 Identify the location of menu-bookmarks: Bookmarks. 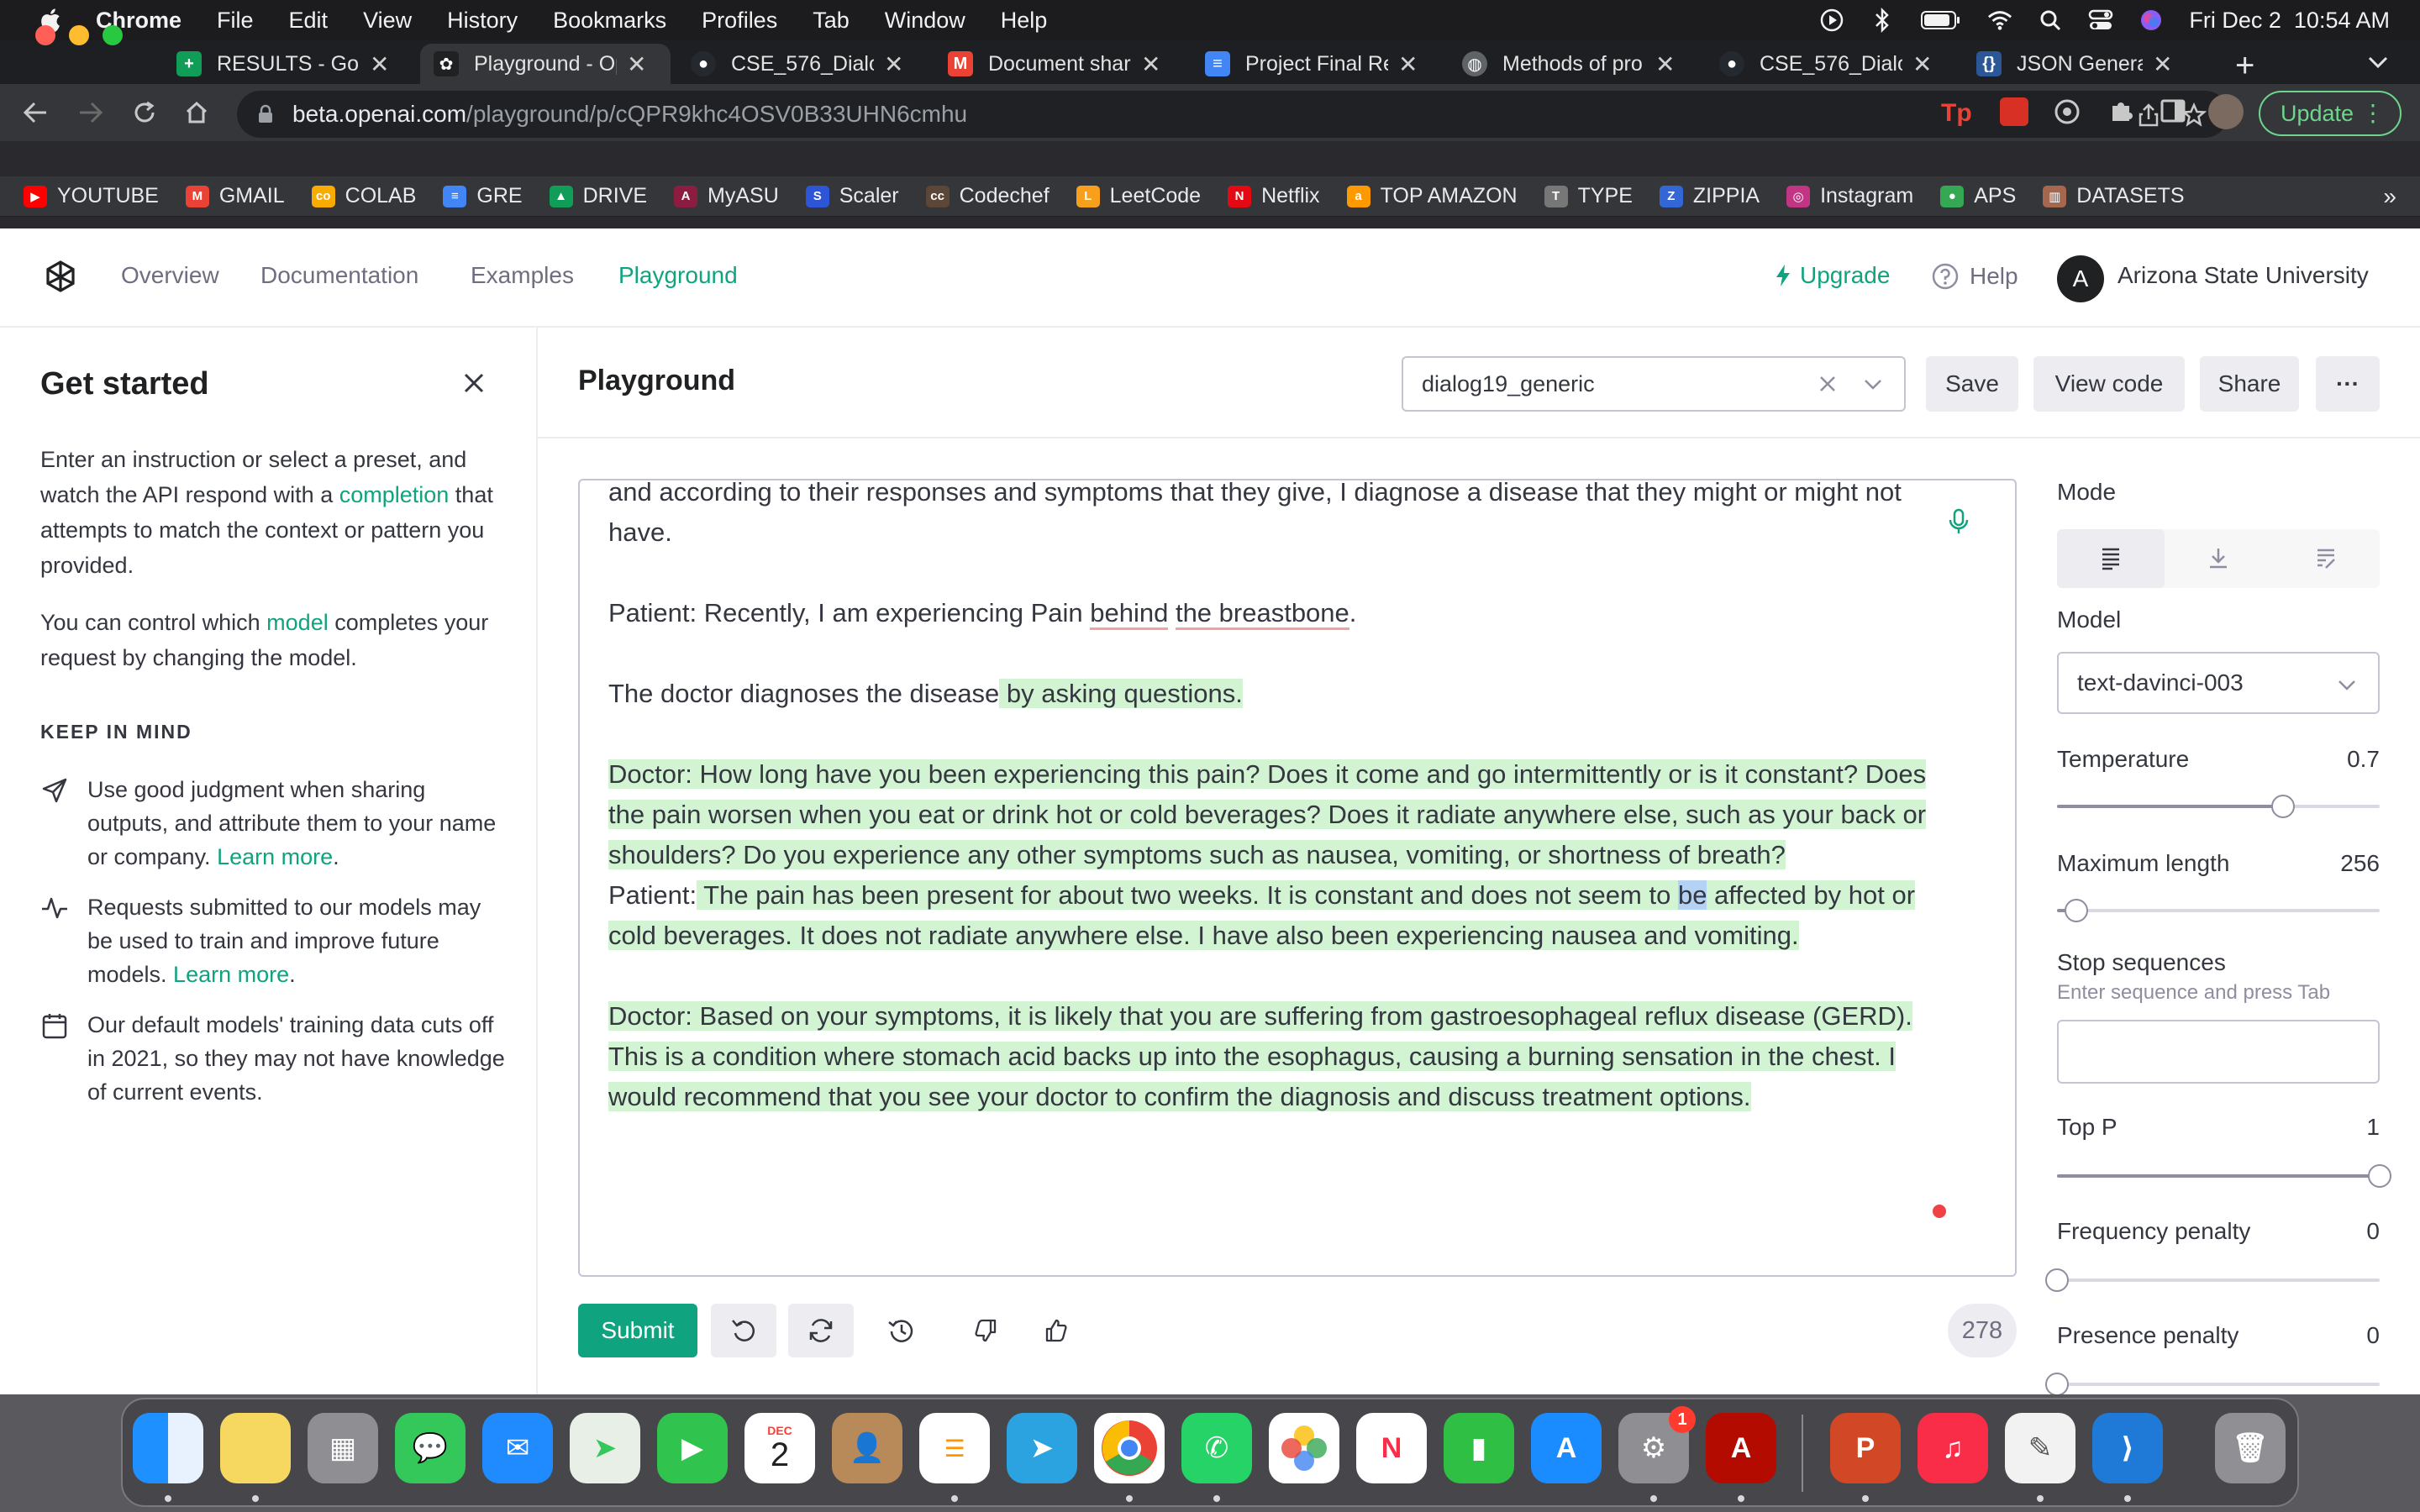
(609, 21).